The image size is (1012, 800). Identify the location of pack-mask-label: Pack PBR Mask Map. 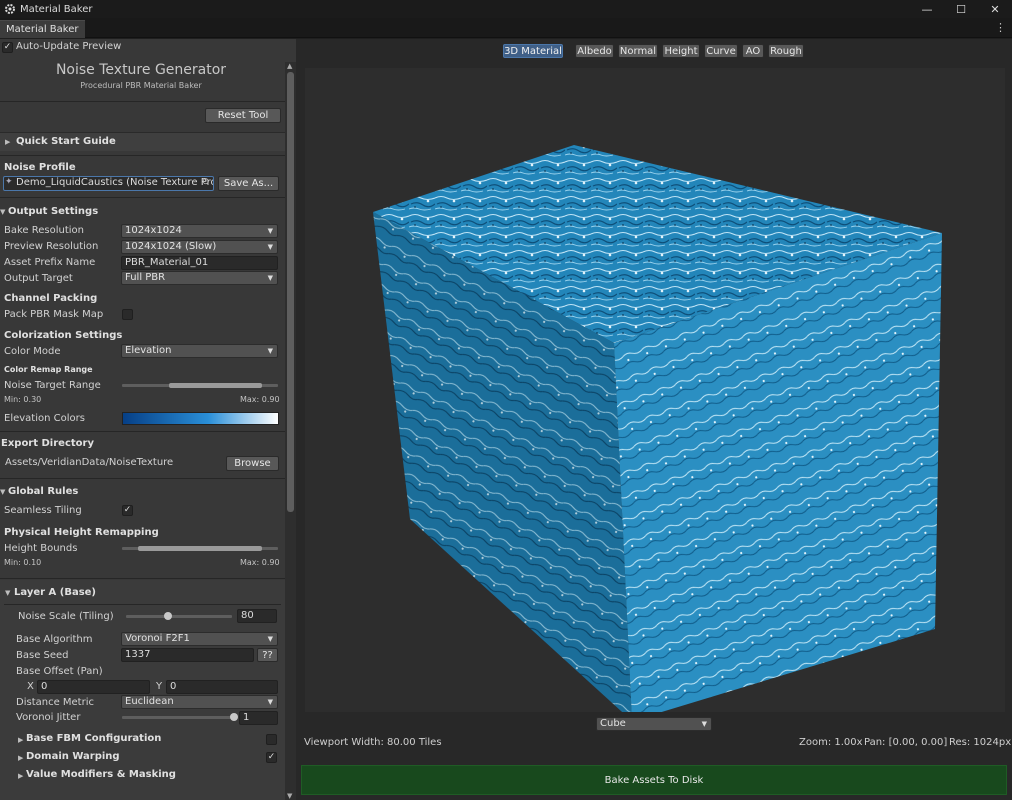
(54, 314).